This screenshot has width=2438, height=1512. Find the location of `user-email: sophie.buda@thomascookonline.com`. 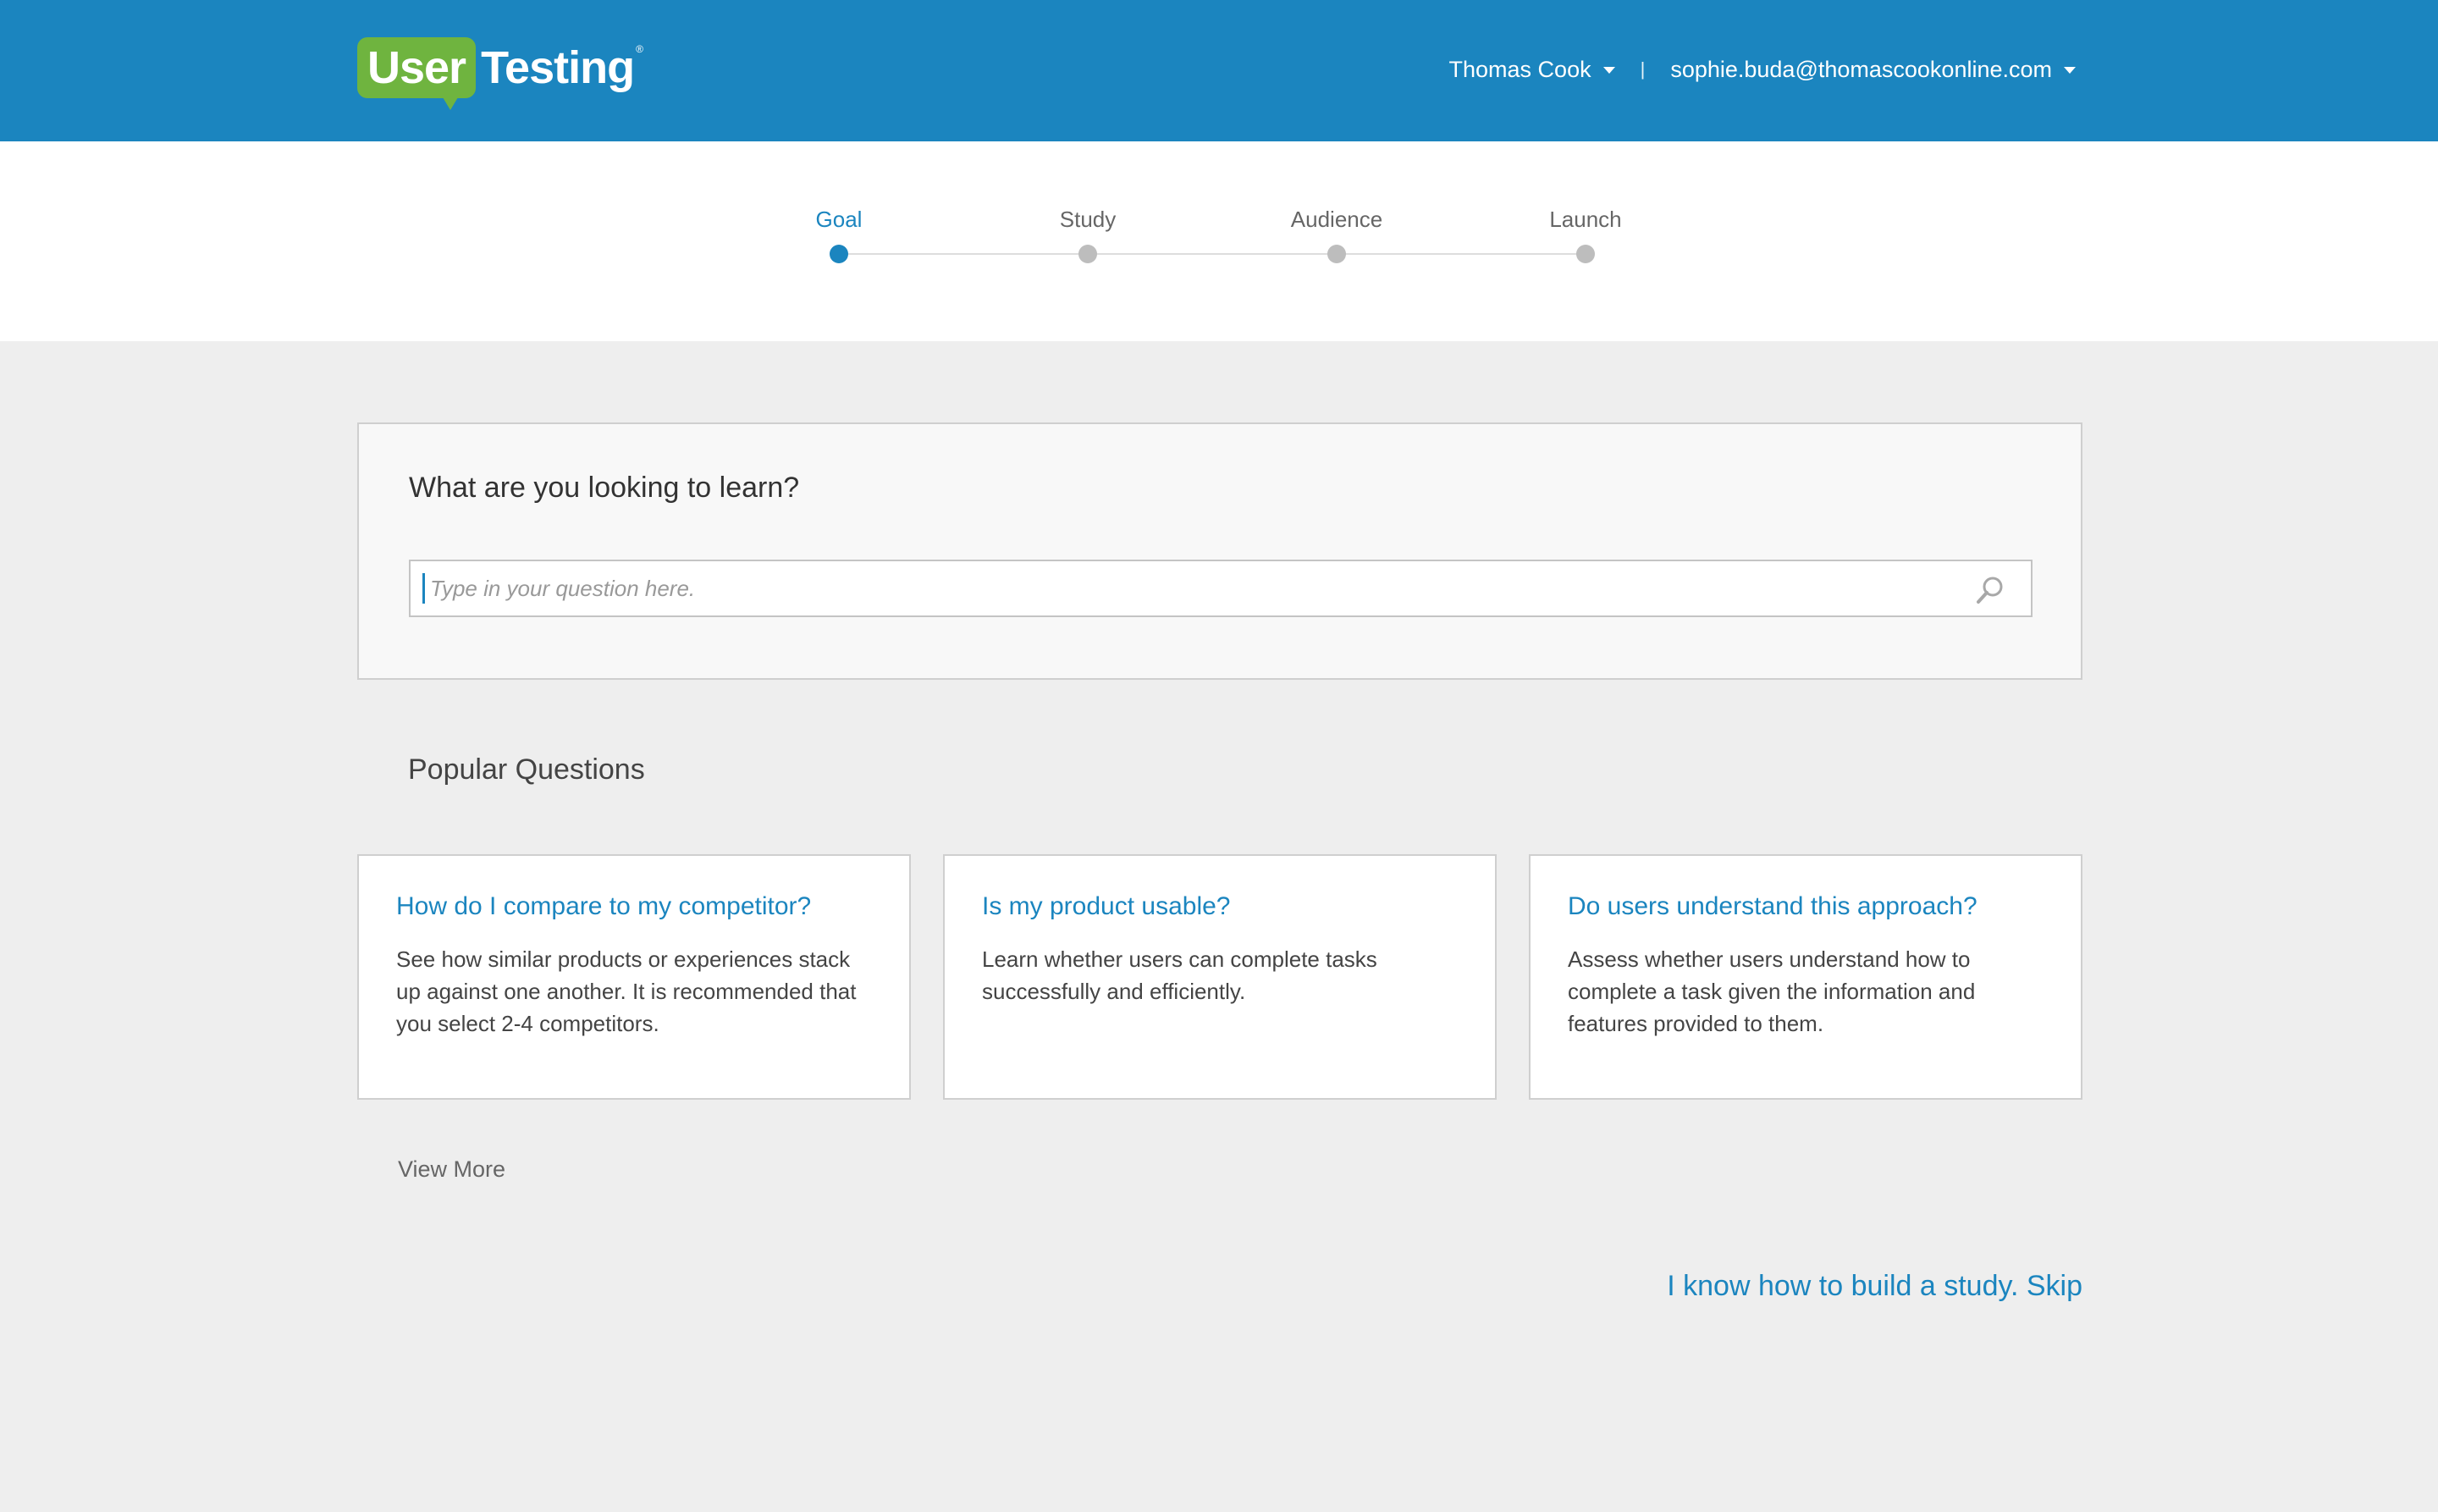

user-email: sophie.buda@thomascookonline.com is located at coordinates (1861, 69).